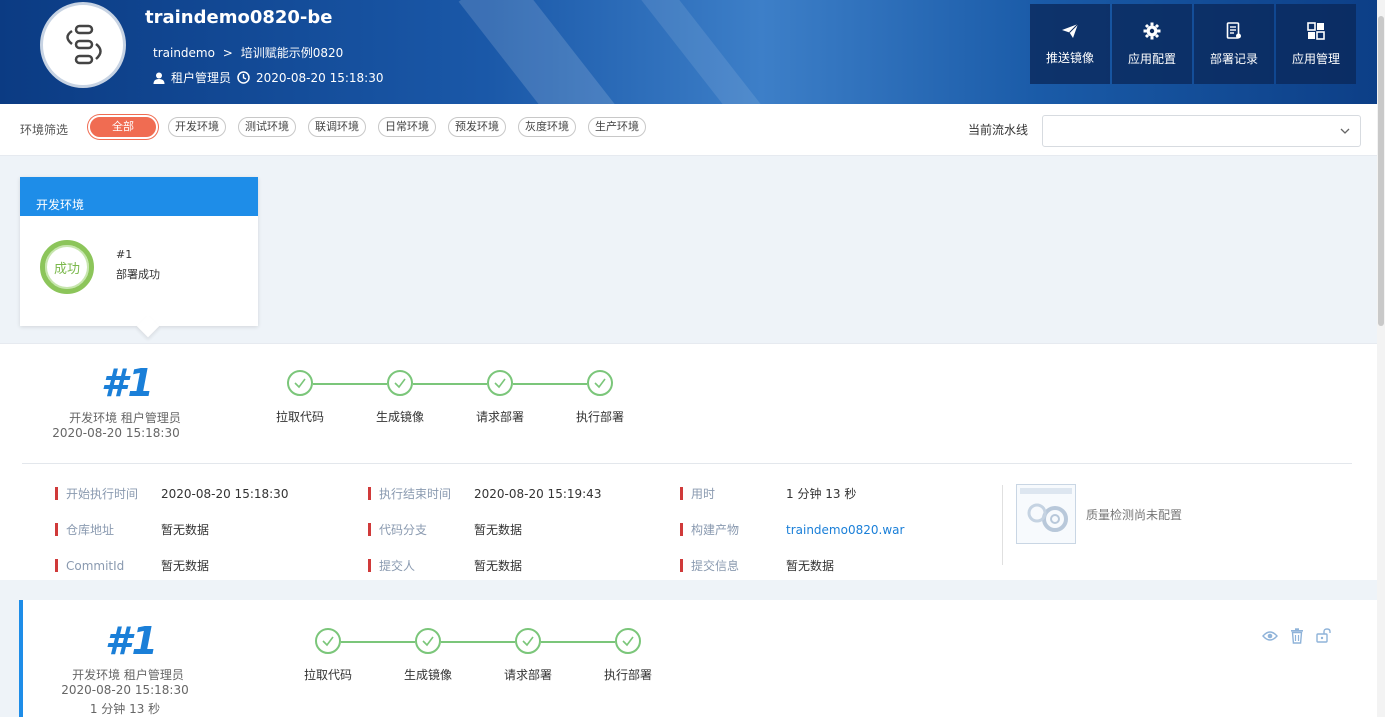  Describe the element at coordinates (477, 127) in the screenshot. I see `chip-staging: 预发环境` at that location.